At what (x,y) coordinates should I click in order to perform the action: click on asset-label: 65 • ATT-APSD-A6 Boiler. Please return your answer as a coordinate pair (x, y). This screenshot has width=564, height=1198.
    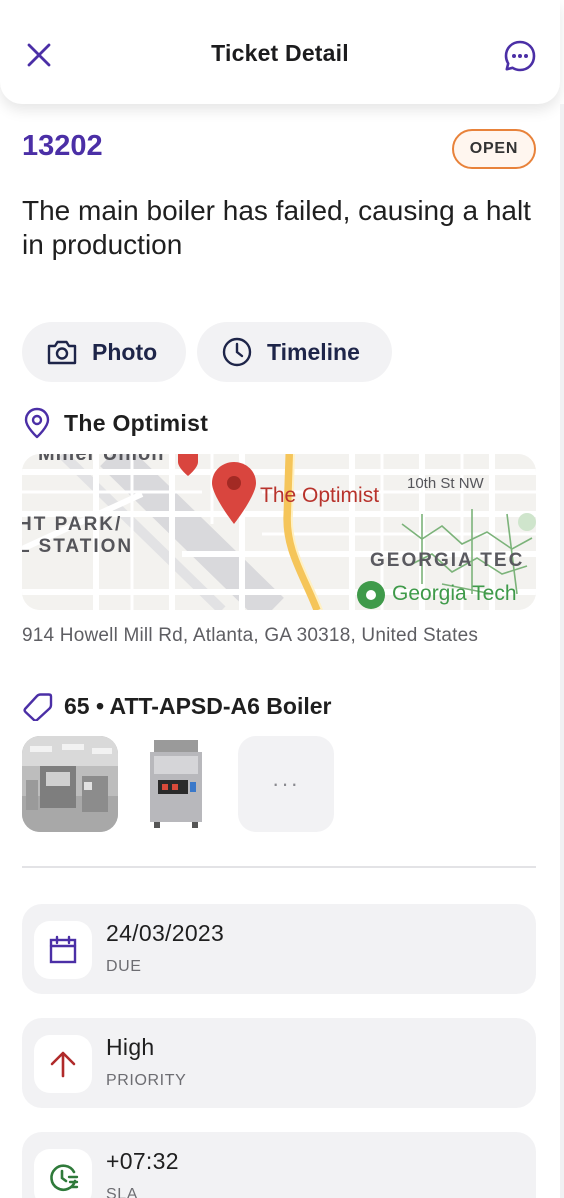
    Looking at the image, I should click on (198, 705).